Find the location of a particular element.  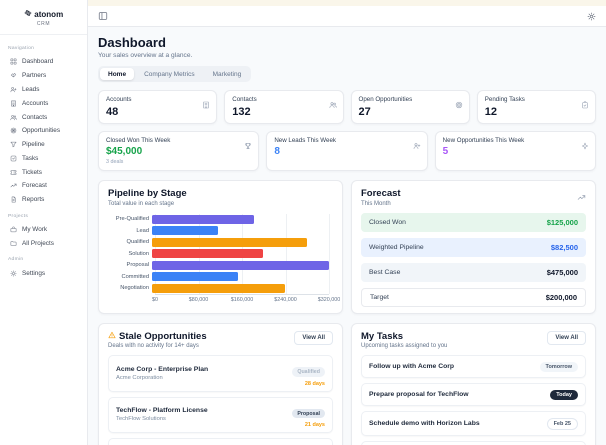

week-card-label: New Leads This Week is located at coordinates (305, 140).